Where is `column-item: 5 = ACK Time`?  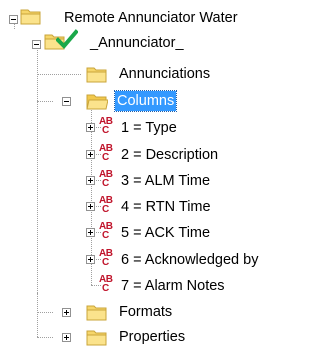 column-item: 5 = ACK Time is located at coordinates (165, 233).